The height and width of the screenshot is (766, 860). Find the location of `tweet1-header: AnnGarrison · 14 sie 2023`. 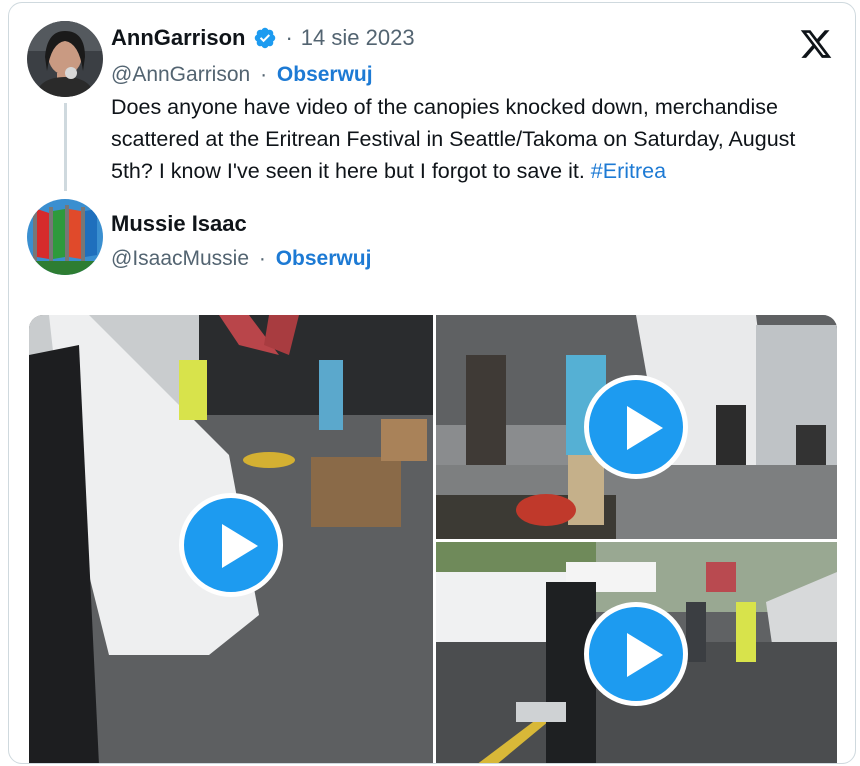

tweet1-header: AnnGarrison · 14 sie 2023 is located at coordinates (263, 38).